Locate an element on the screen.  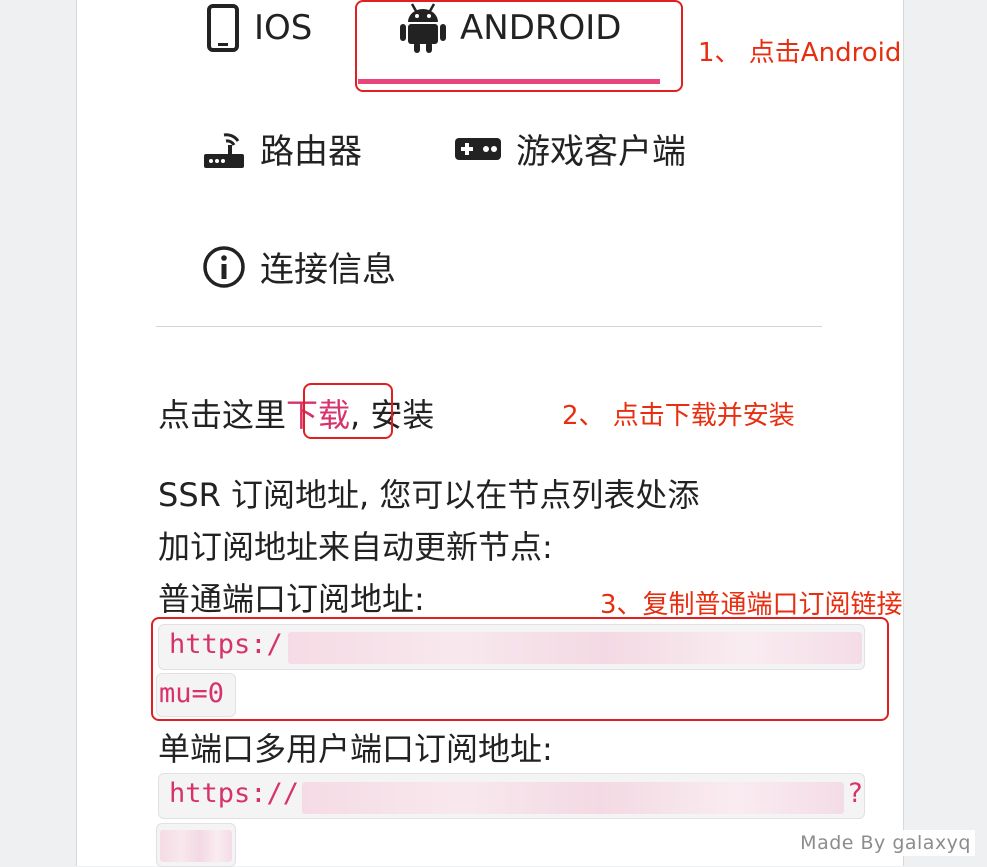
single-port-url-start: https:// is located at coordinates (234, 793).